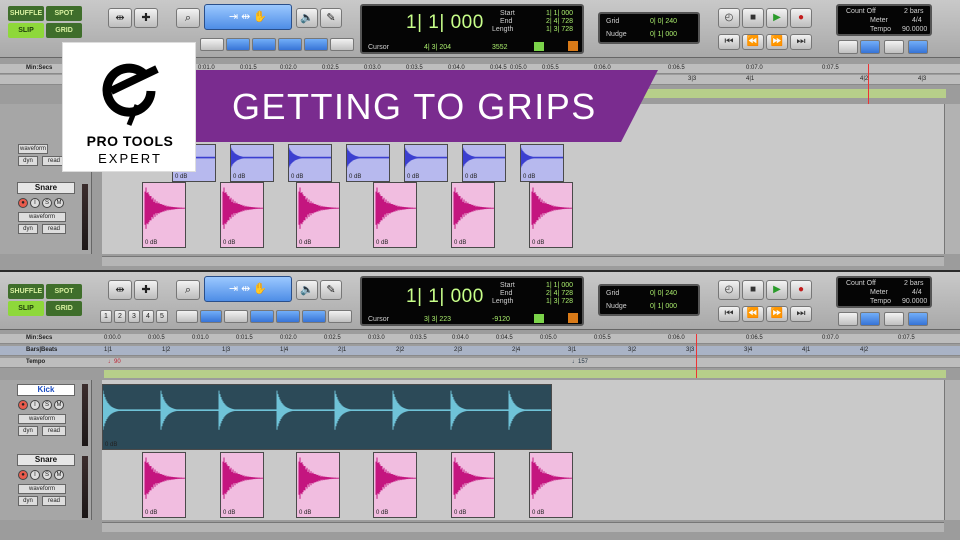 This screenshot has height=540, width=960. What do you see at coordinates (46, 390) in the screenshot?
I see `kick-track-name: Kick` at bounding box center [46, 390].